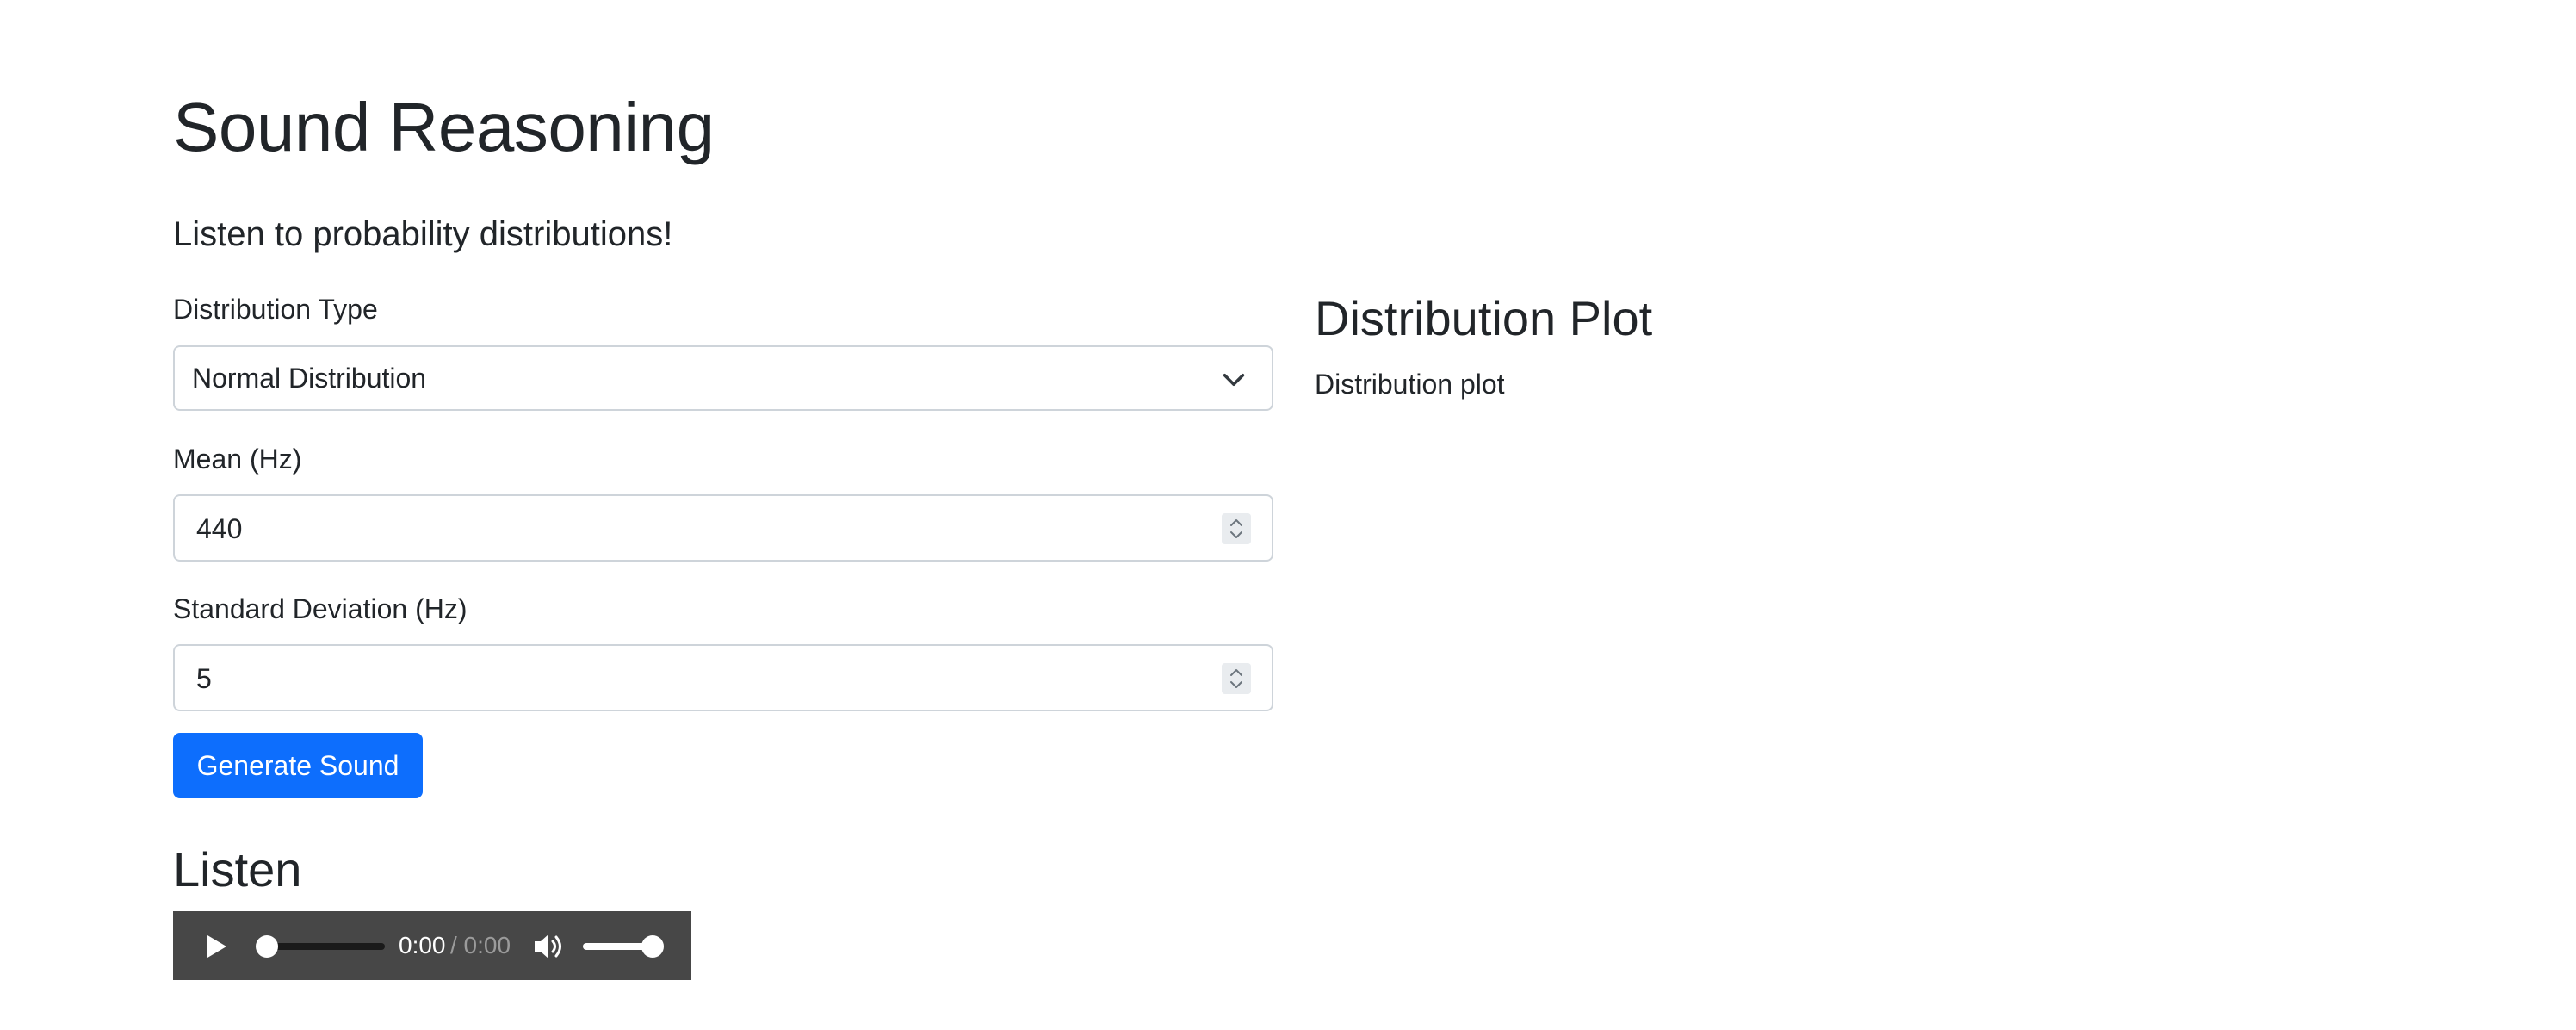 The image size is (2576, 1030). What do you see at coordinates (1410, 384) in the screenshot?
I see `distribution-plot-image: Distribution plot` at bounding box center [1410, 384].